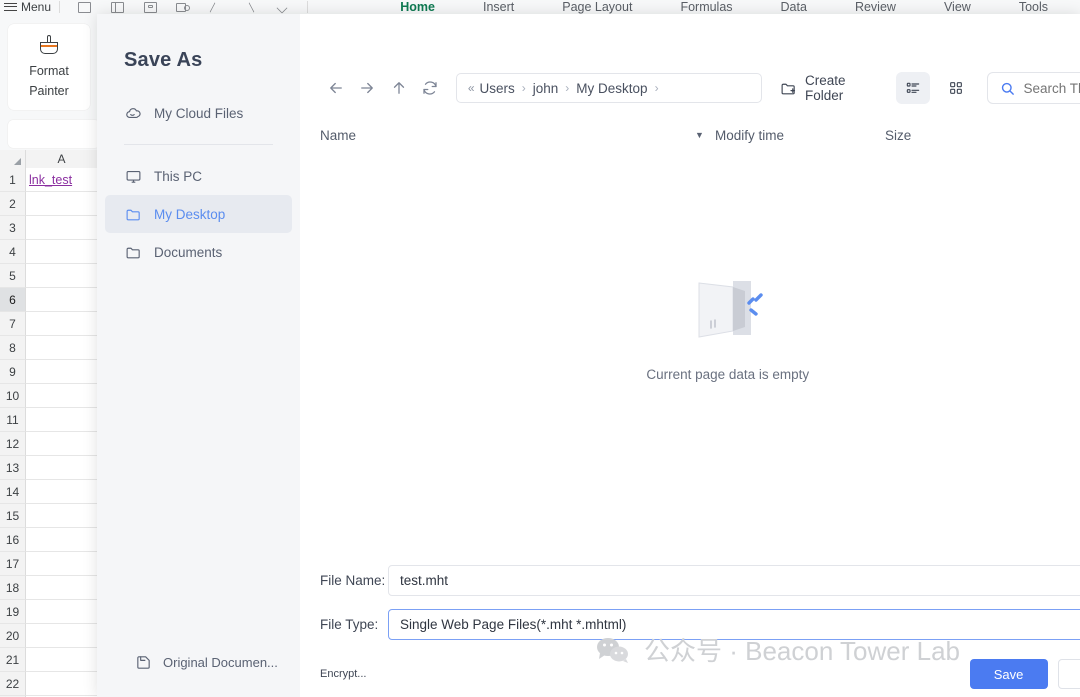  What do you see at coordinates (471, 88) in the screenshot?
I see `breadcrumb-overflow-icon: «` at bounding box center [471, 88].